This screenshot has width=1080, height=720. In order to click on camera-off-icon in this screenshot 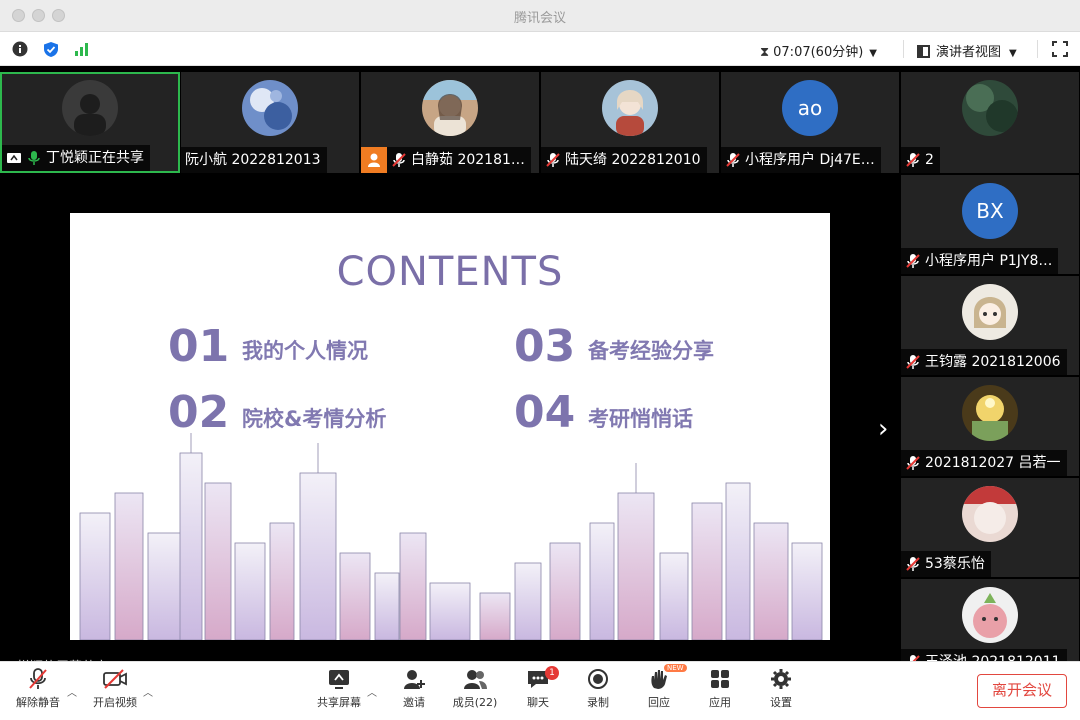, I will do `click(115, 679)`.